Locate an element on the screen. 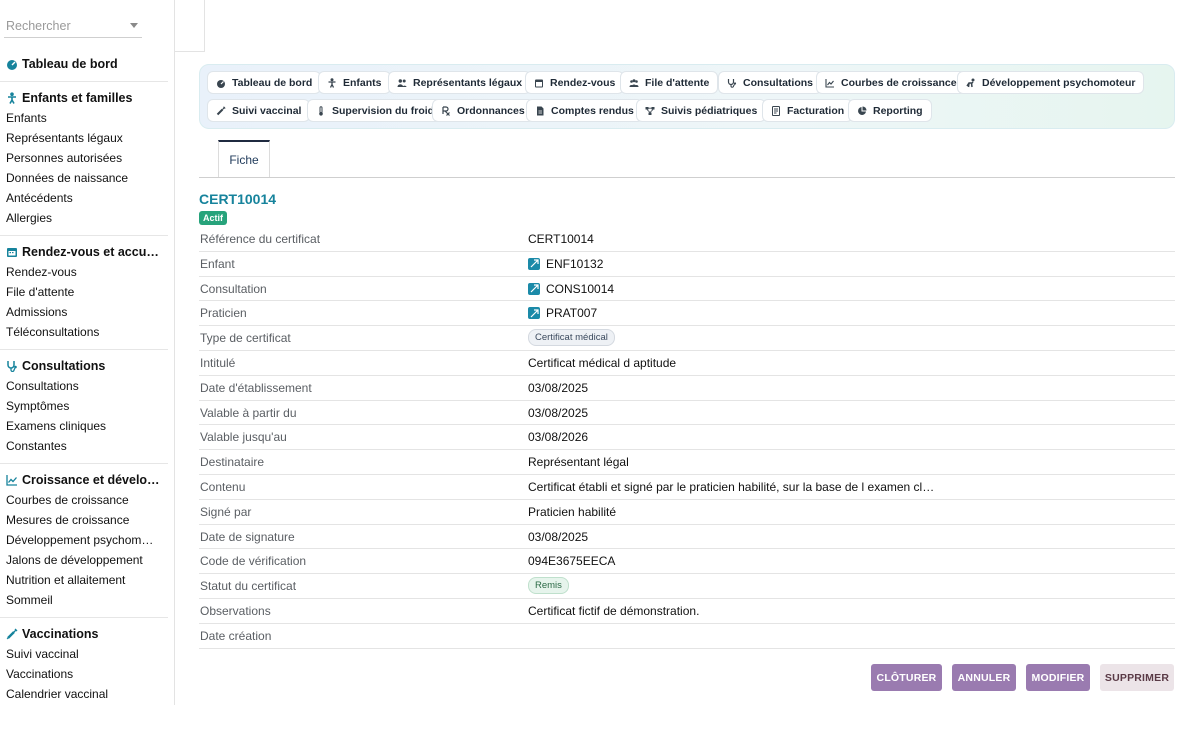  sidebar-item-admissions: Admissions is located at coordinates (84, 312).